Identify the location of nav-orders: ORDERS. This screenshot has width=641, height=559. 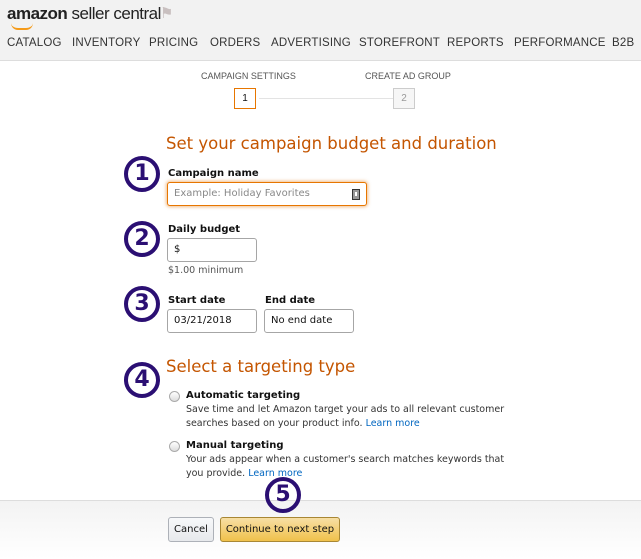
(235, 43).